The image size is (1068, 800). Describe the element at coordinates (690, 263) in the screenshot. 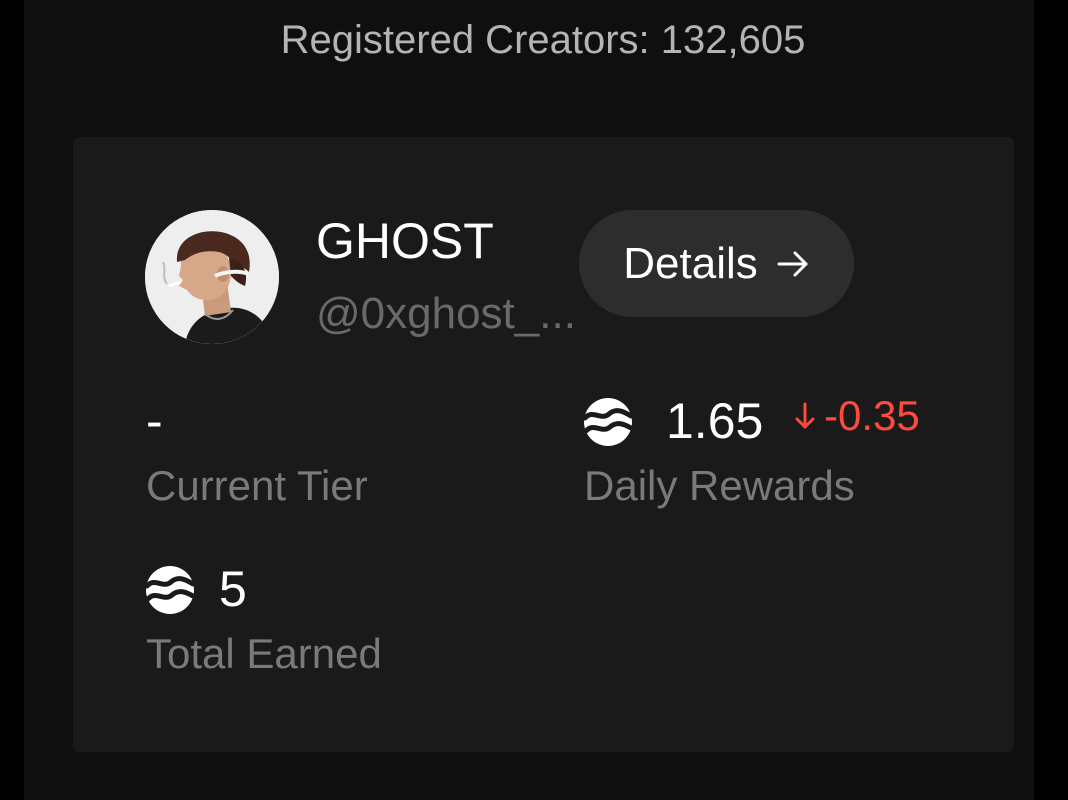

I see `details-button-label: Details` at that location.